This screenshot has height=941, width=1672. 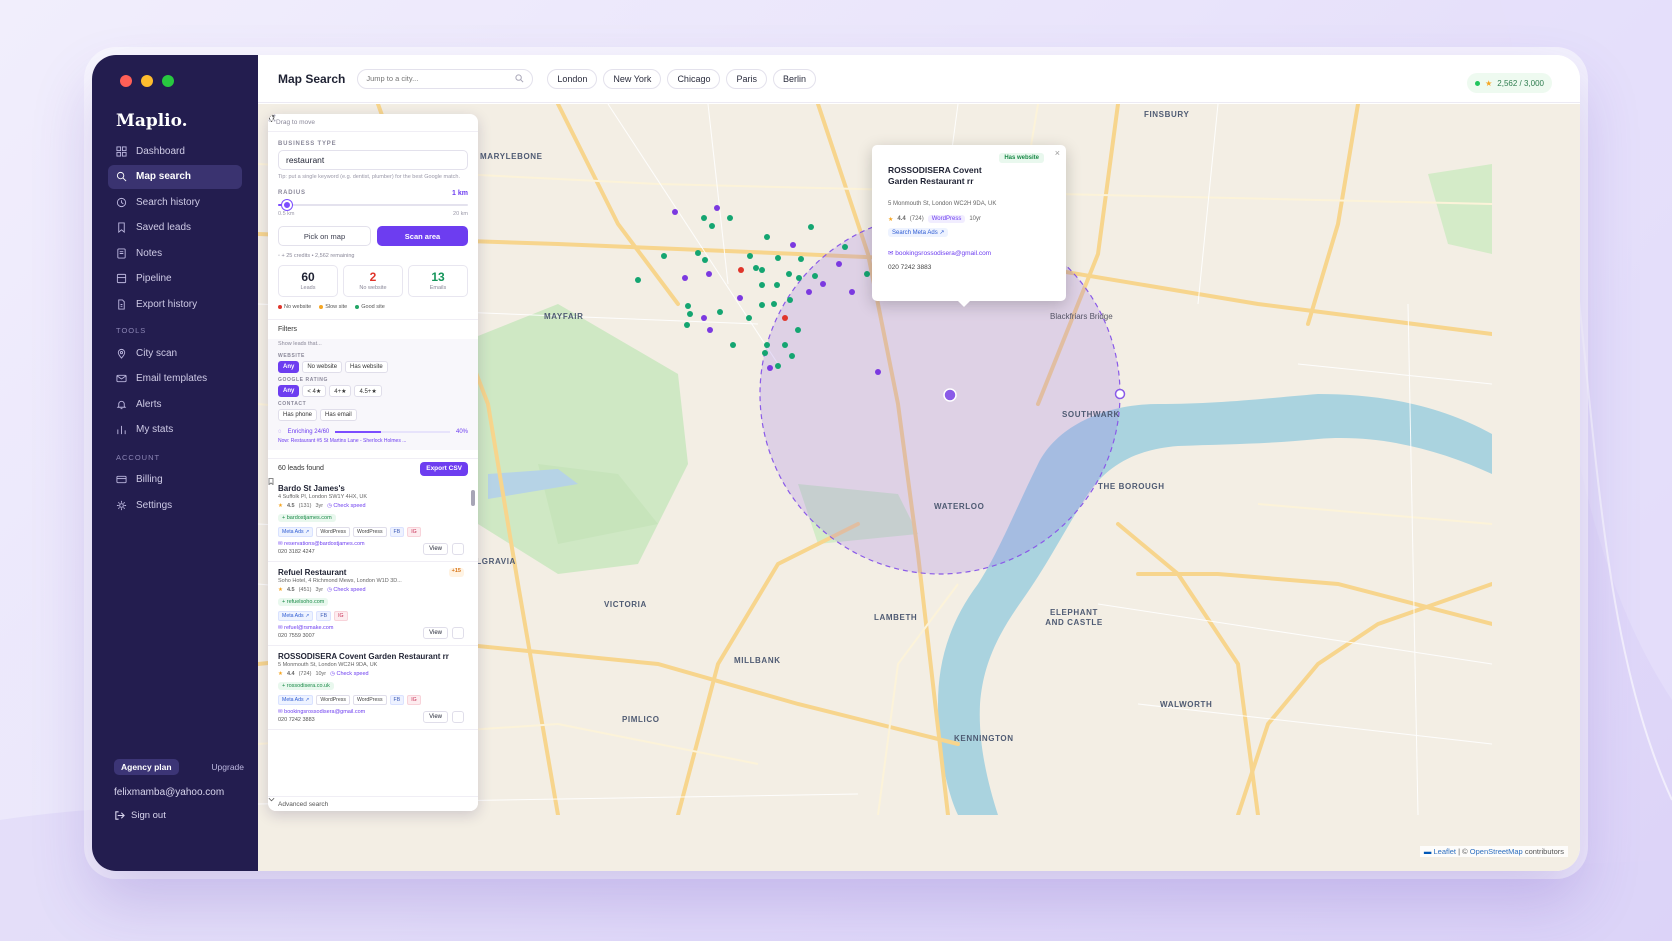 I want to click on sidebar-item-email-templates: Email templates, so click(x=175, y=379).